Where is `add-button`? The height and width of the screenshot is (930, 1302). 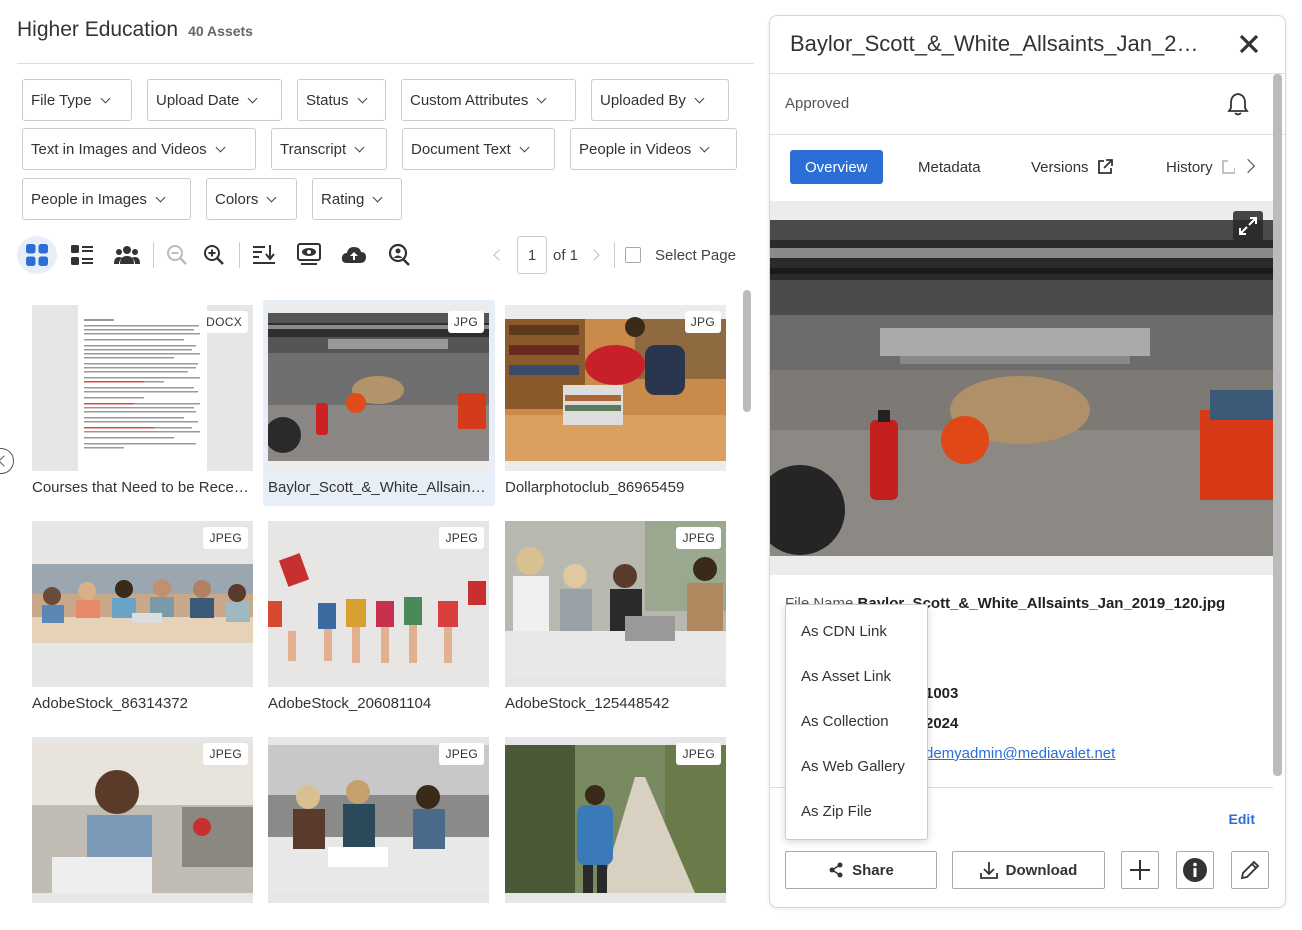 add-button is located at coordinates (1140, 870).